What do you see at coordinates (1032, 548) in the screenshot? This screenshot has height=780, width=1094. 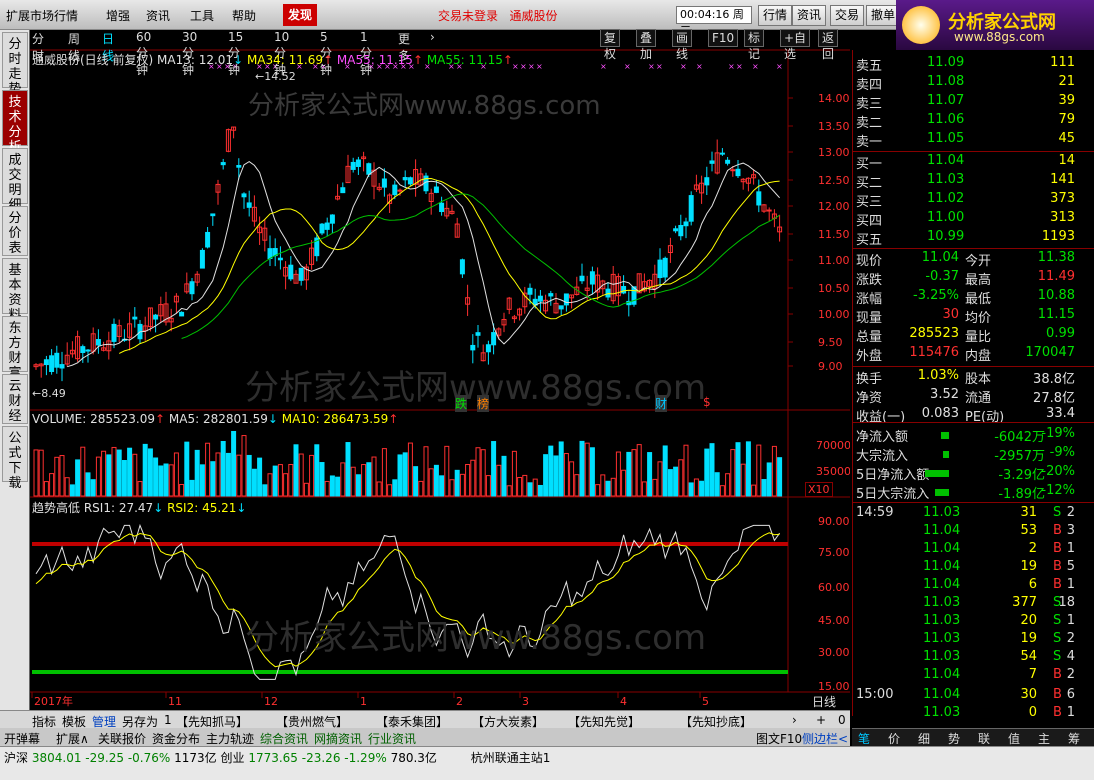 I see `tick-volume: 2` at bounding box center [1032, 548].